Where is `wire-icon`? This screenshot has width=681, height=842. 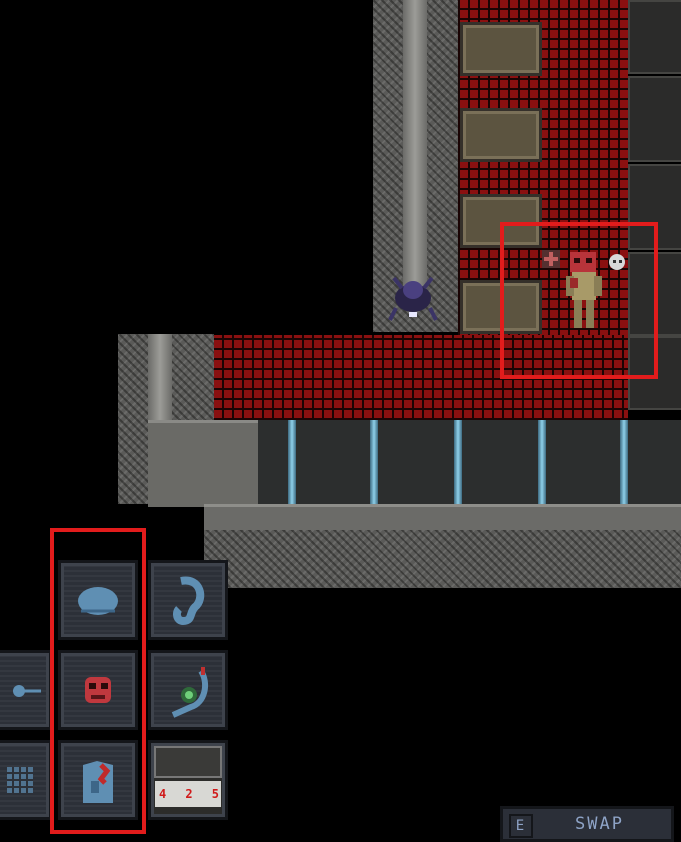 wire-icon is located at coordinates (27, 691).